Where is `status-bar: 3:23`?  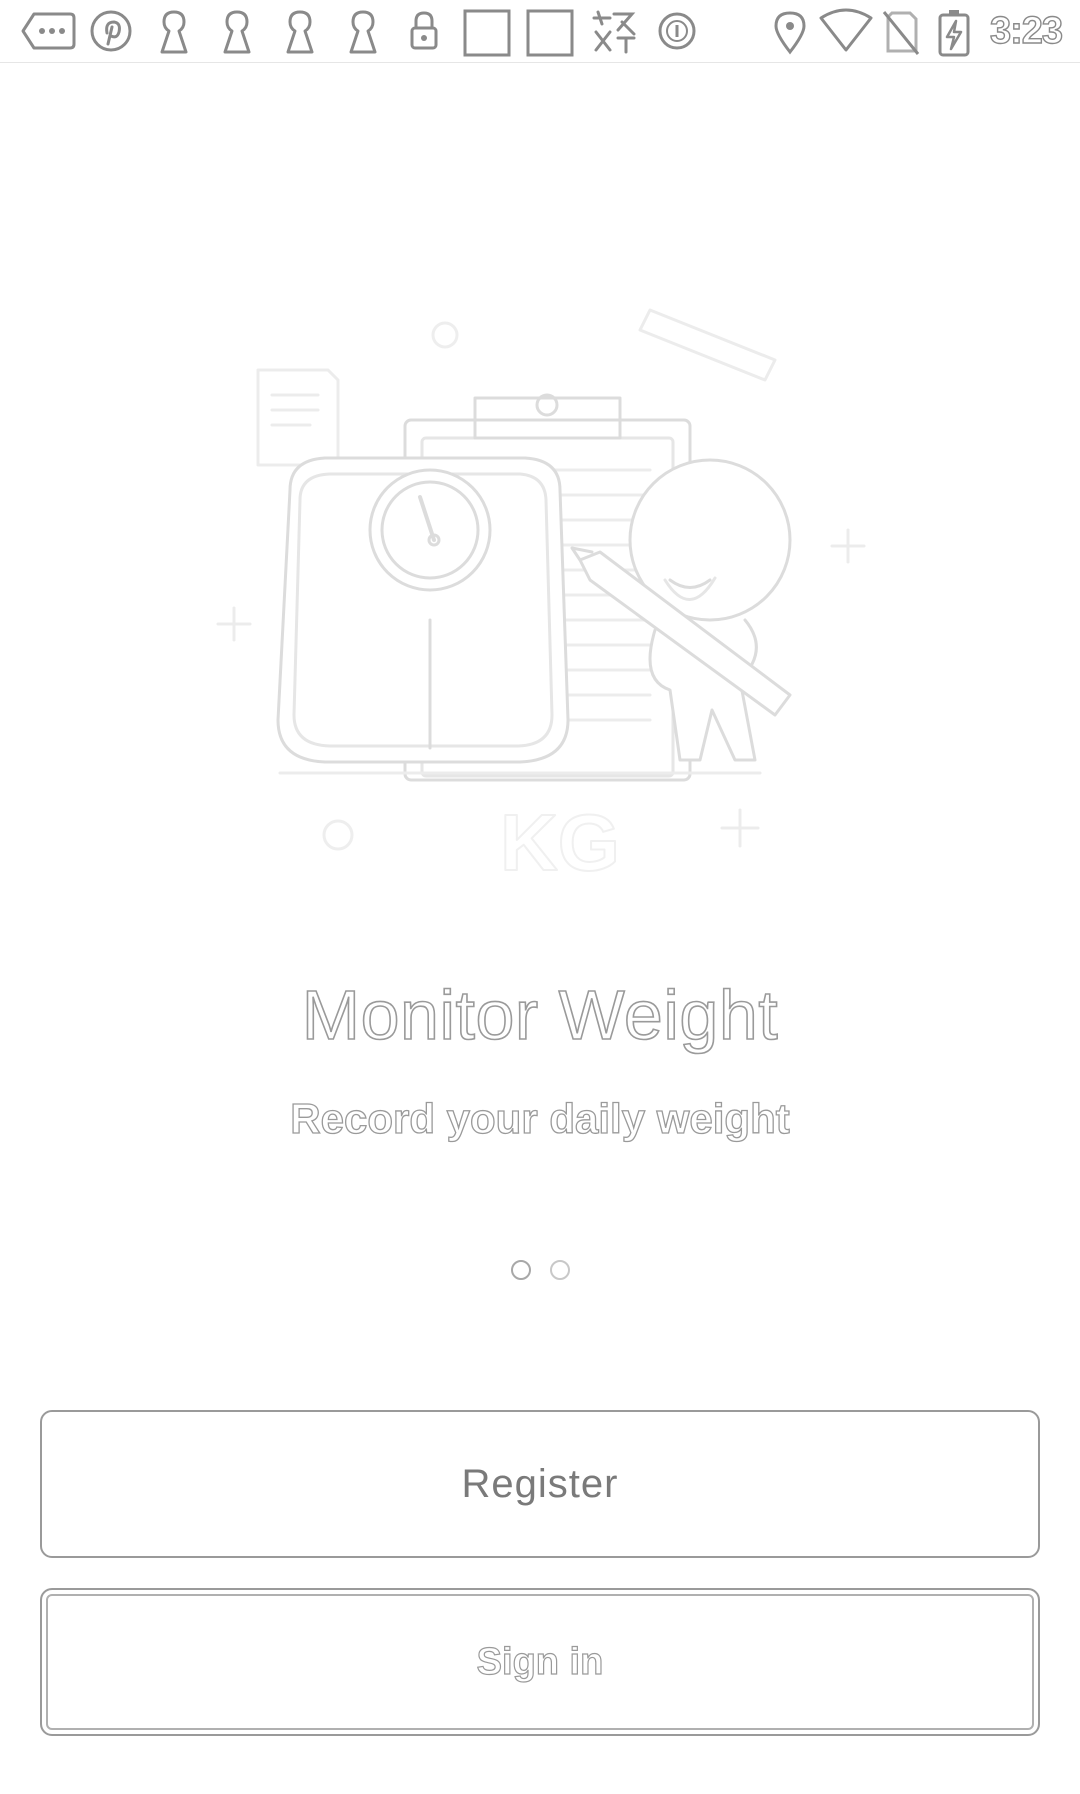
status-bar: 3:23 is located at coordinates (540, 31).